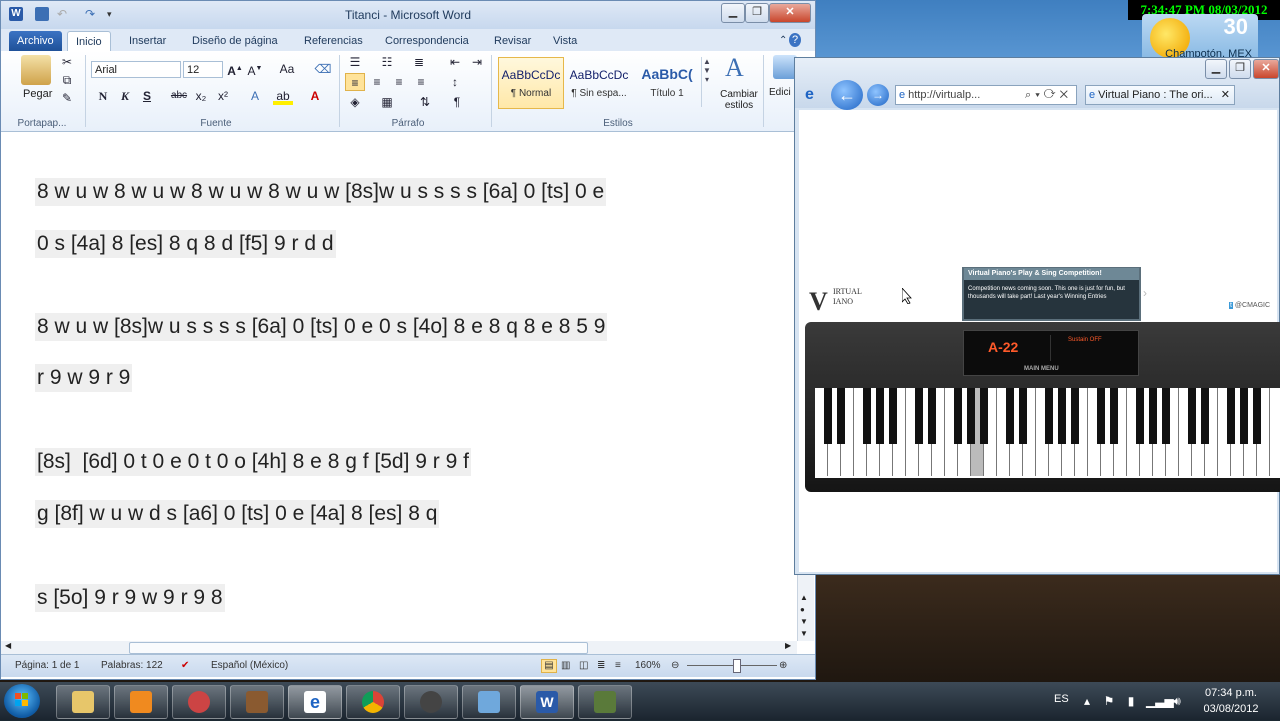  I want to click on zoom-slider, so click(732, 665).